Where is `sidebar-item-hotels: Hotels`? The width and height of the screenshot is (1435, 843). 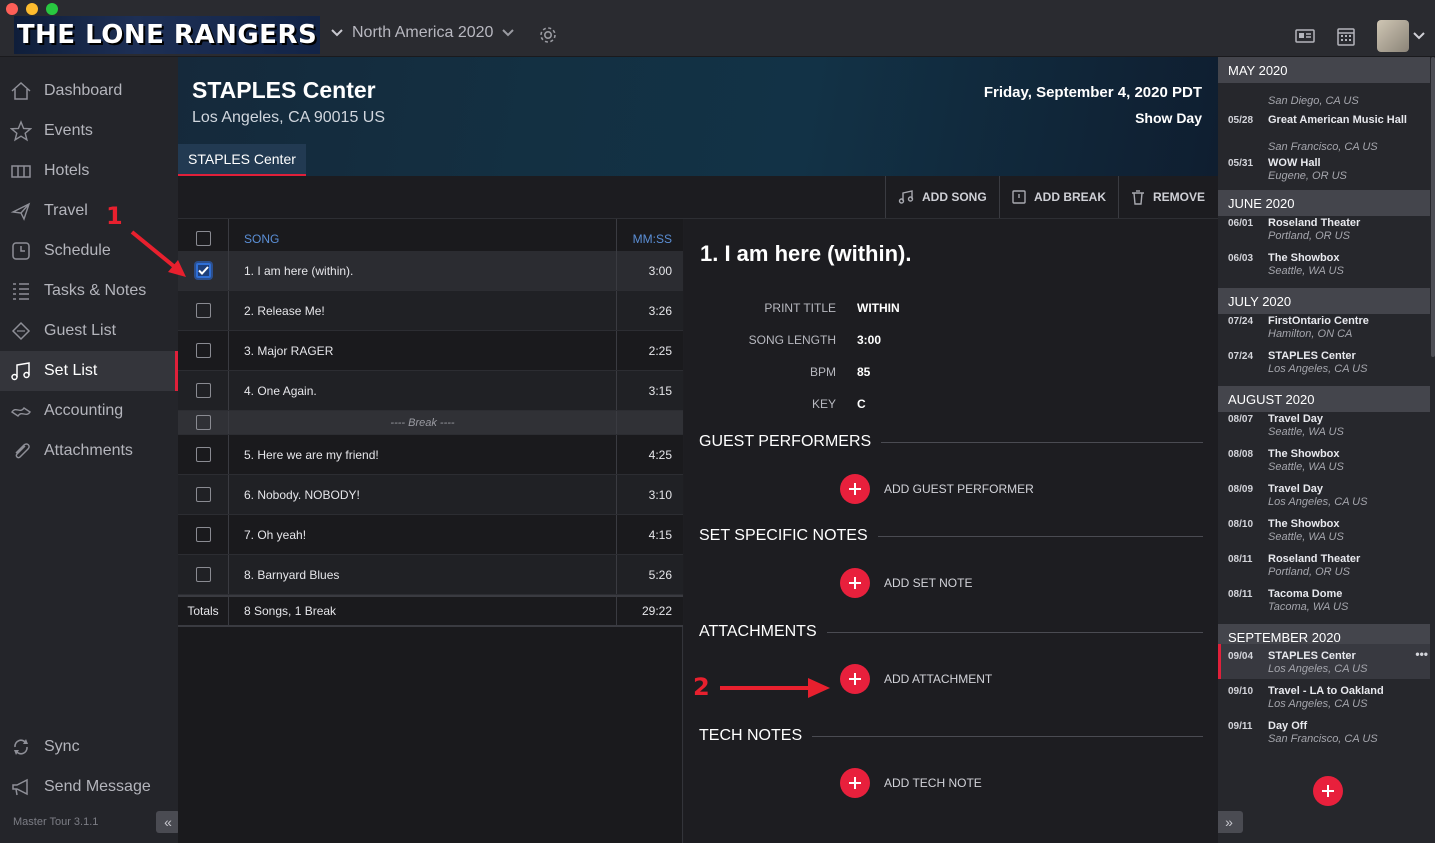 sidebar-item-hotels: Hotels is located at coordinates (89, 171).